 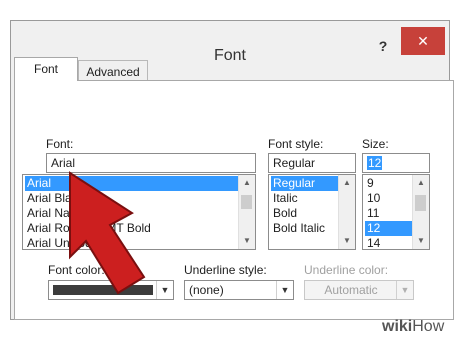 What do you see at coordinates (375, 163) in the screenshot?
I see `size-input-selected-text: 12` at bounding box center [375, 163].